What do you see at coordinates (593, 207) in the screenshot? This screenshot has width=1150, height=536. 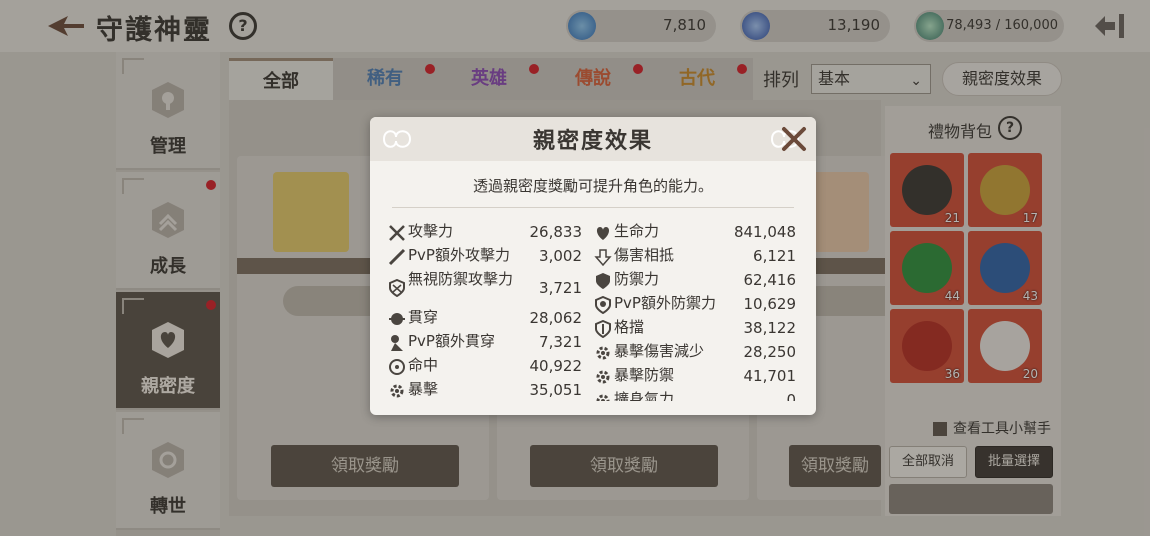 I see `divider` at bounding box center [593, 207].